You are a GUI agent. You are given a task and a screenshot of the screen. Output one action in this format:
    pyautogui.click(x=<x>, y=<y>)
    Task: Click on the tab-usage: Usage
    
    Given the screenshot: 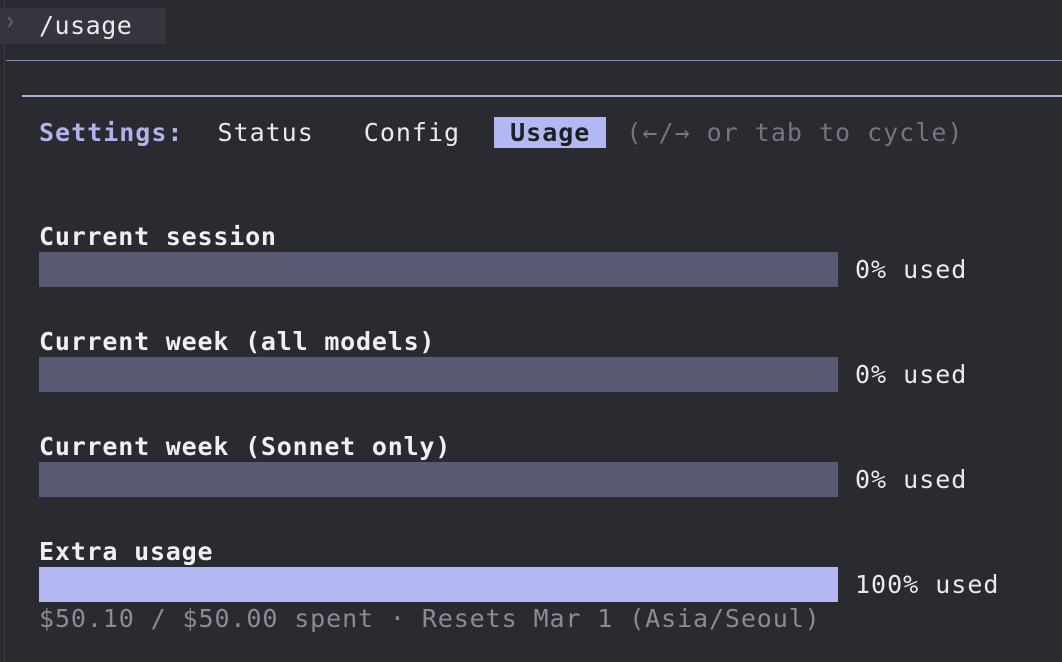 What is the action you would take?
    pyautogui.click(x=550, y=132)
    